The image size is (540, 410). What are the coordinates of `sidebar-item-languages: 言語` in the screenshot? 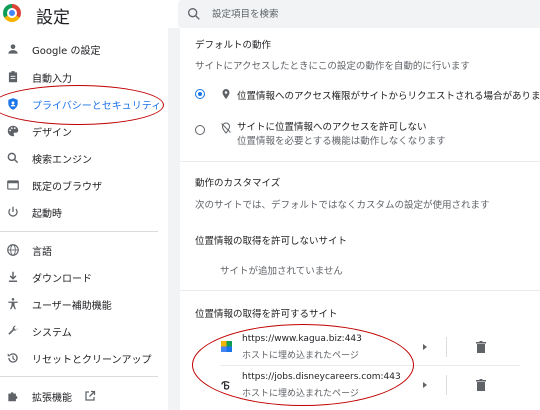 It's located at (84, 250).